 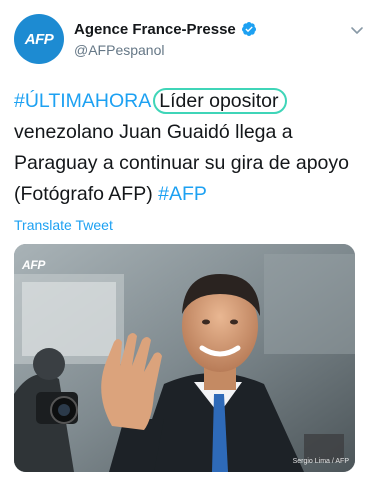 I want to click on author-names: Agence France-Presse @AFPespanol, so click(x=165, y=38).